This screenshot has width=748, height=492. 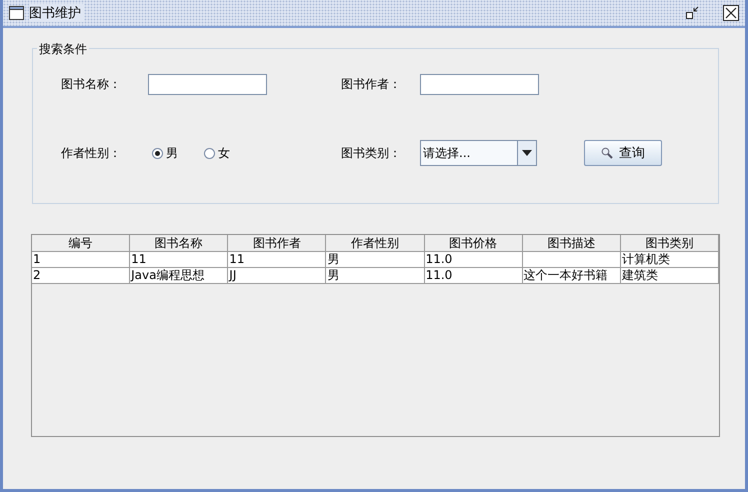 I want to click on table-cell: 建筑类, so click(x=669, y=276).